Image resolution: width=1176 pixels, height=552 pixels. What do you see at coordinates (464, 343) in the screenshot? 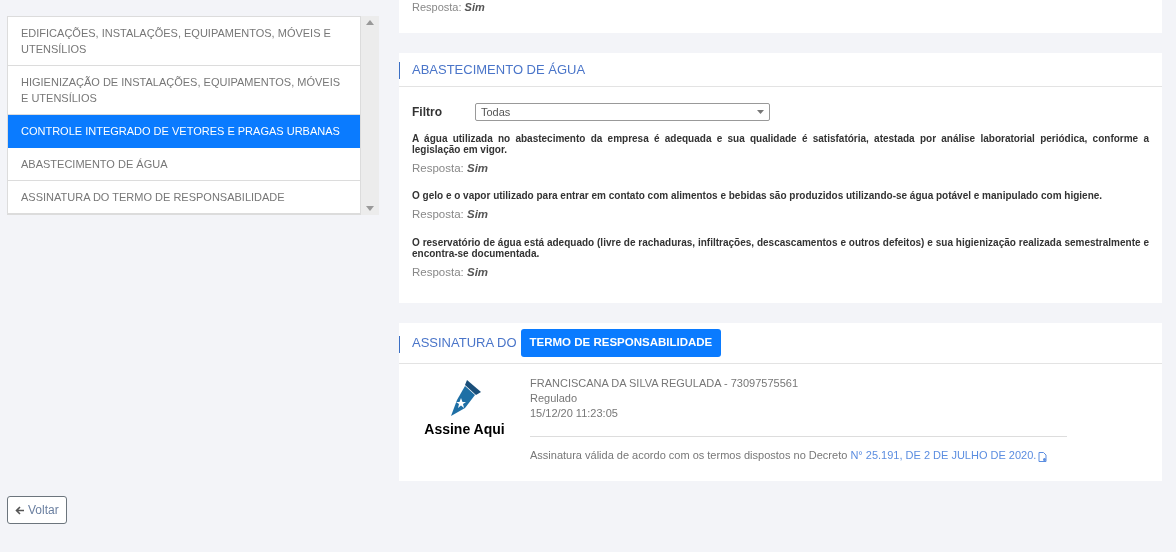
I see `section-title: ASSINATURA DO` at bounding box center [464, 343].